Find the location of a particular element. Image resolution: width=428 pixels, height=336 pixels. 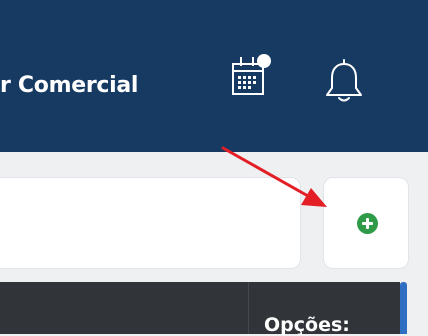

bell-icon is located at coordinates (344, 81).